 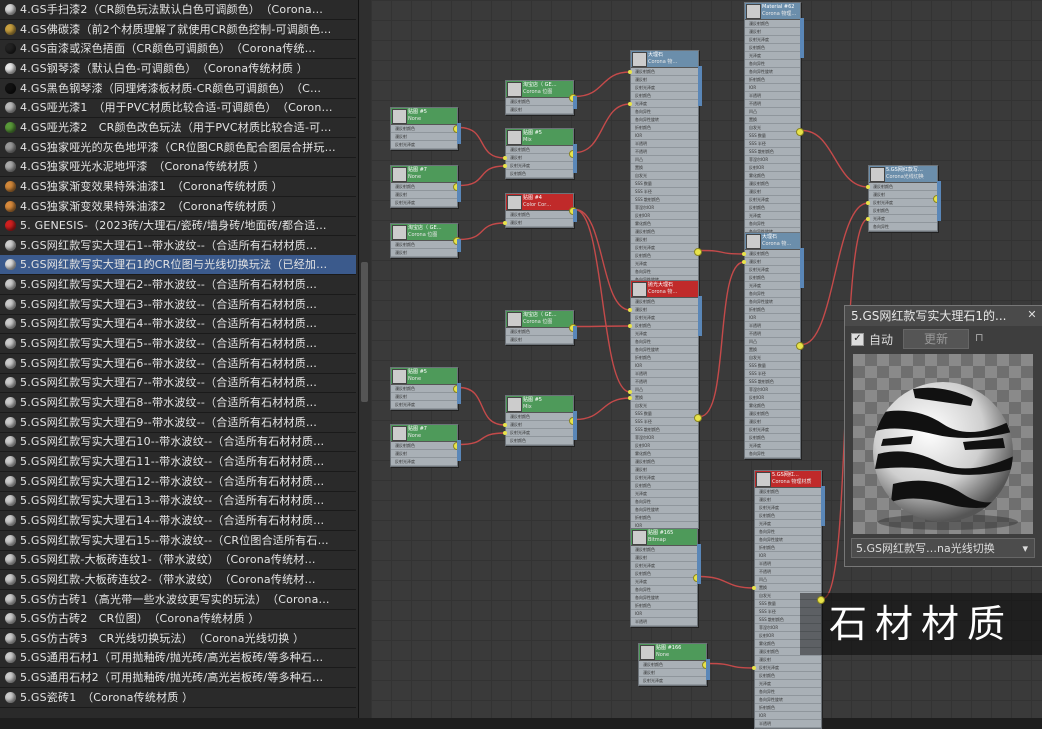 What do you see at coordinates (1032, 315) in the screenshot?
I see `close-icon: ✕` at bounding box center [1032, 315].